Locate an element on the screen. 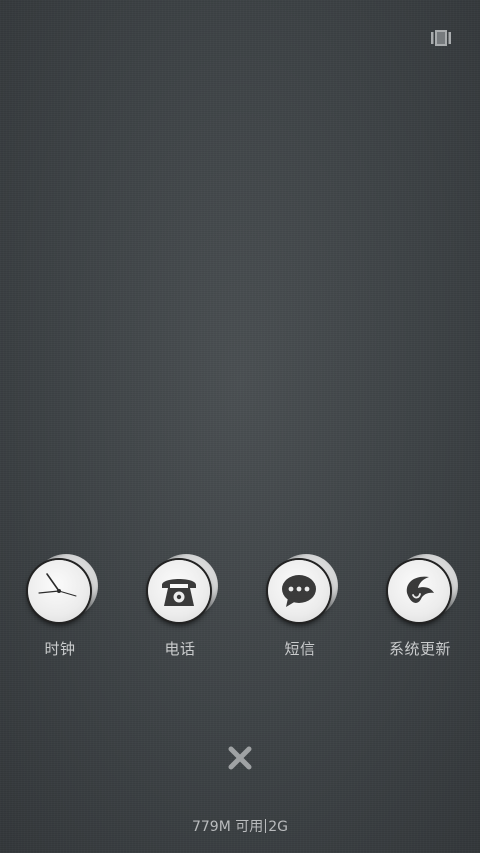 The image size is (480, 853). recent-app-system-update: 系统更新 is located at coordinates (420, 606).